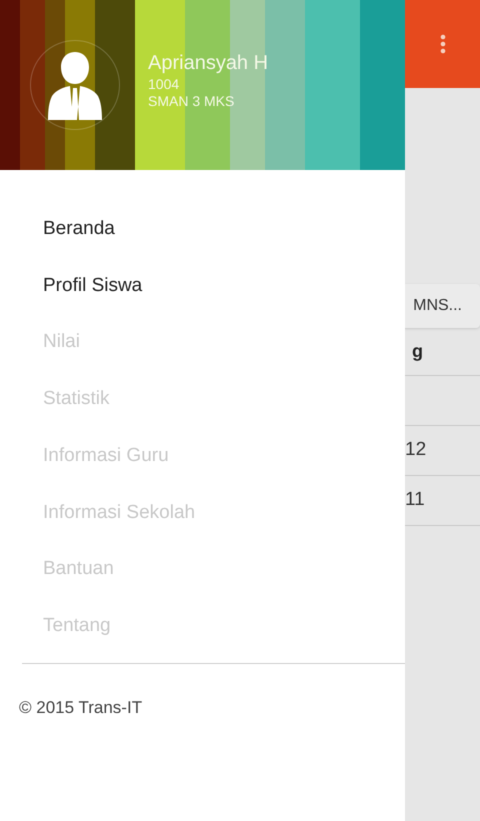 The height and width of the screenshot is (821, 480). I want to click on more-icon, so click(443, 44).